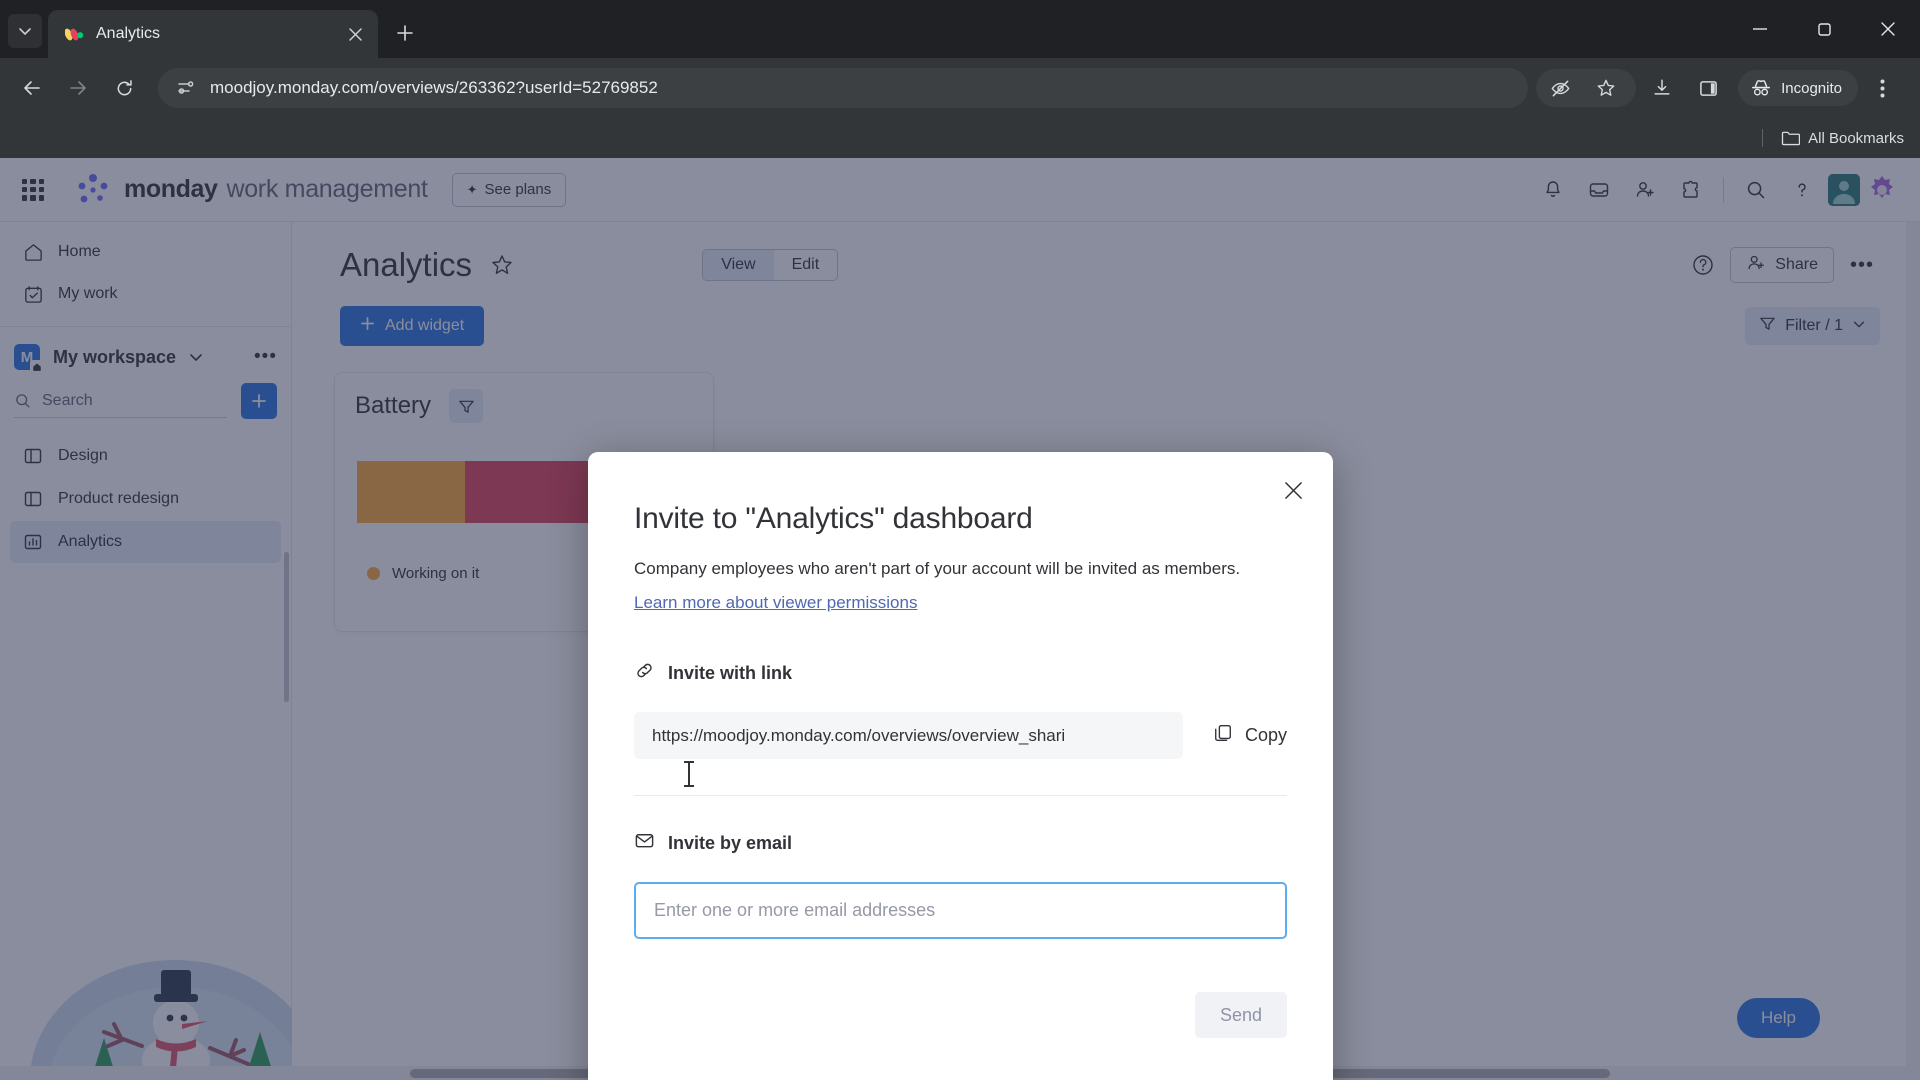 Image resolution: width=1920 pixels, height=1080 pixels. Describe the element at coordinates (960, 1015) in the screenshot. I see `modal-footer: Send` at that location.